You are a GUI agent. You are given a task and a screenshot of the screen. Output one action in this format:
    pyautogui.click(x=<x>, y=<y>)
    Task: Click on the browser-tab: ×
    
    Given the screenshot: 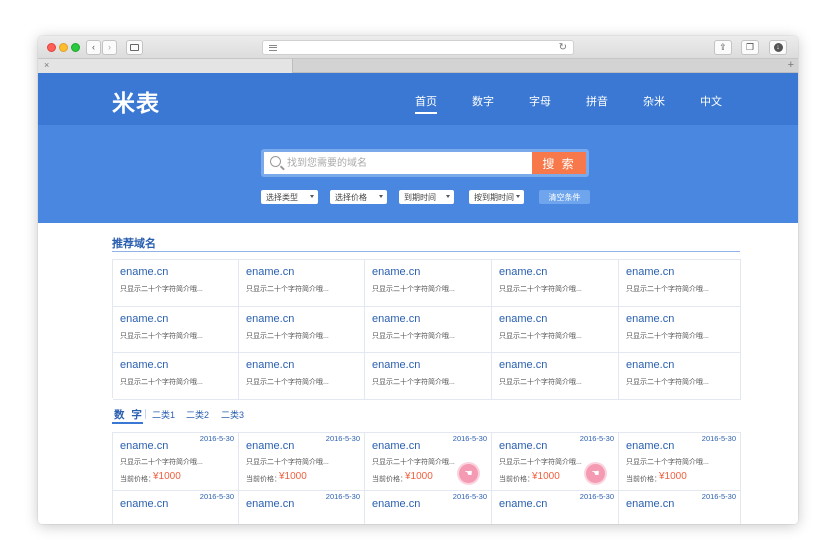 What is the action you would take?
    pyautogui.click(x=165, y=66)
    